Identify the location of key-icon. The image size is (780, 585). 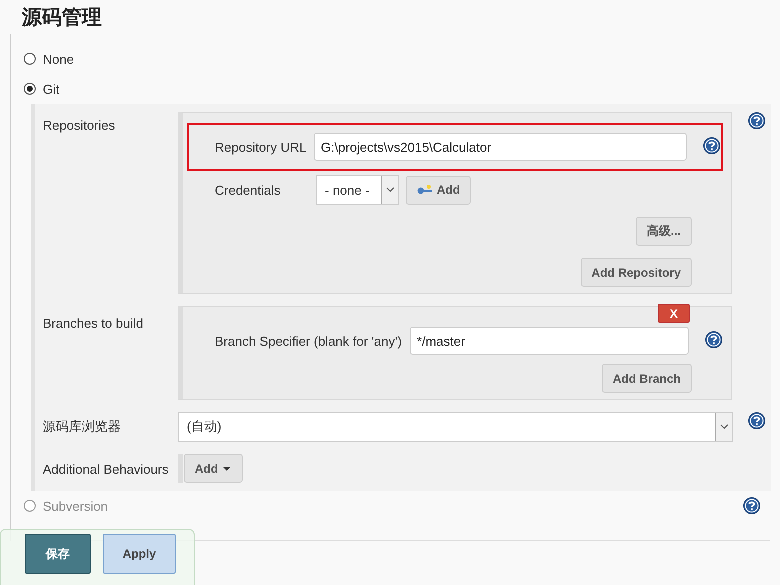
(425, 190).